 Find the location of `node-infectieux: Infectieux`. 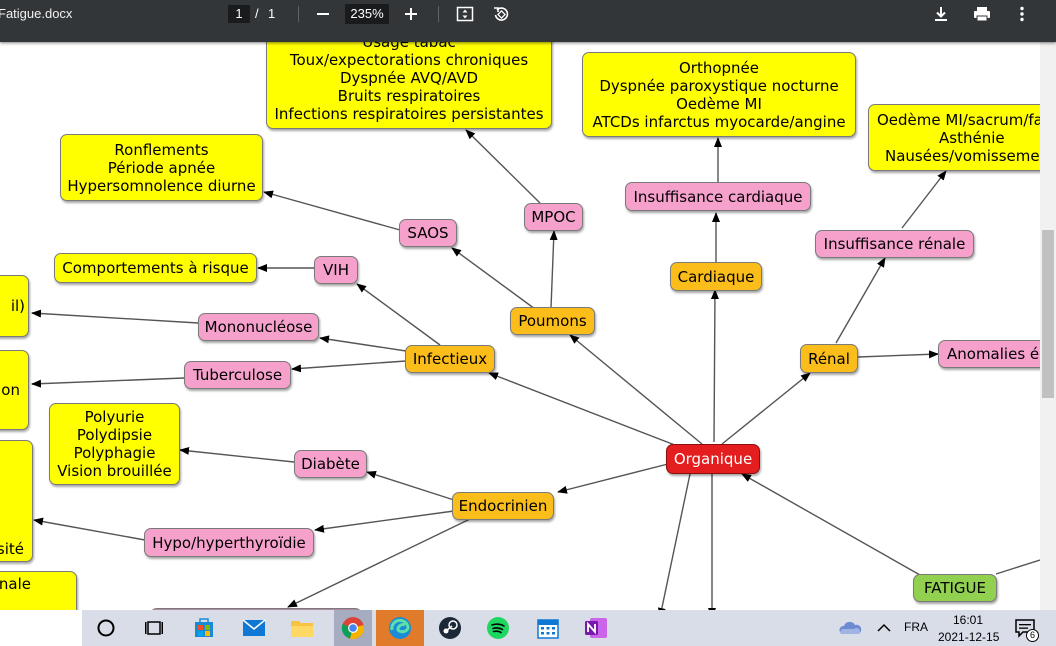

node-infectieux: Infectieux is located at coordinates (450, 359).